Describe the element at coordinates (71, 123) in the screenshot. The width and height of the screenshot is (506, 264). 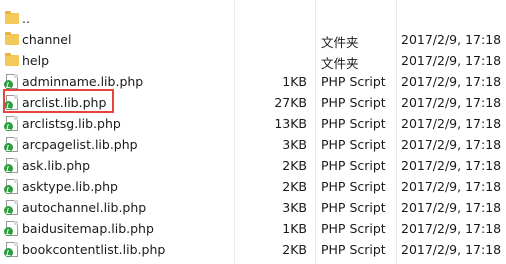
I see `file-name: arclistsg.lib.php` at that location.